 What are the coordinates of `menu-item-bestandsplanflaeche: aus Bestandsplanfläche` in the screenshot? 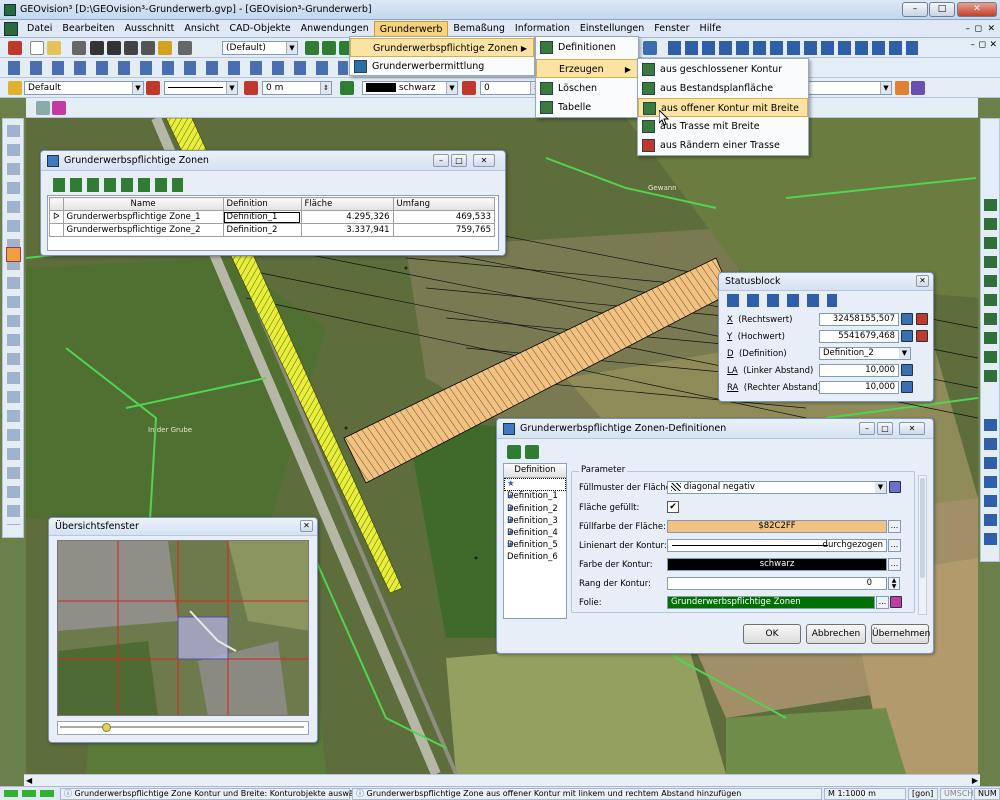 It's located at (723, 88).